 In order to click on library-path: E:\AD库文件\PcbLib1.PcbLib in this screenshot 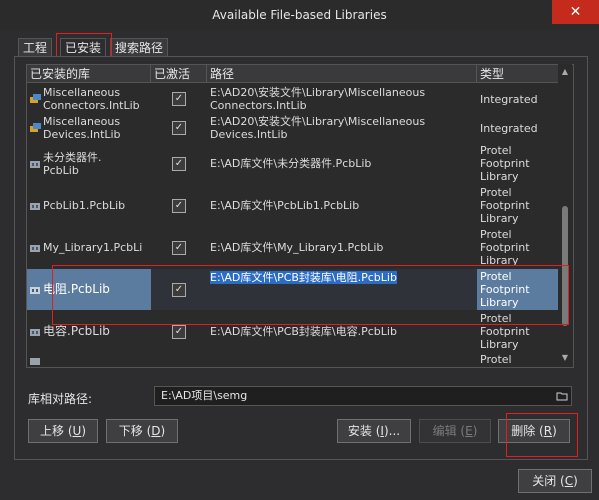, I will do `click(285, 205)`.